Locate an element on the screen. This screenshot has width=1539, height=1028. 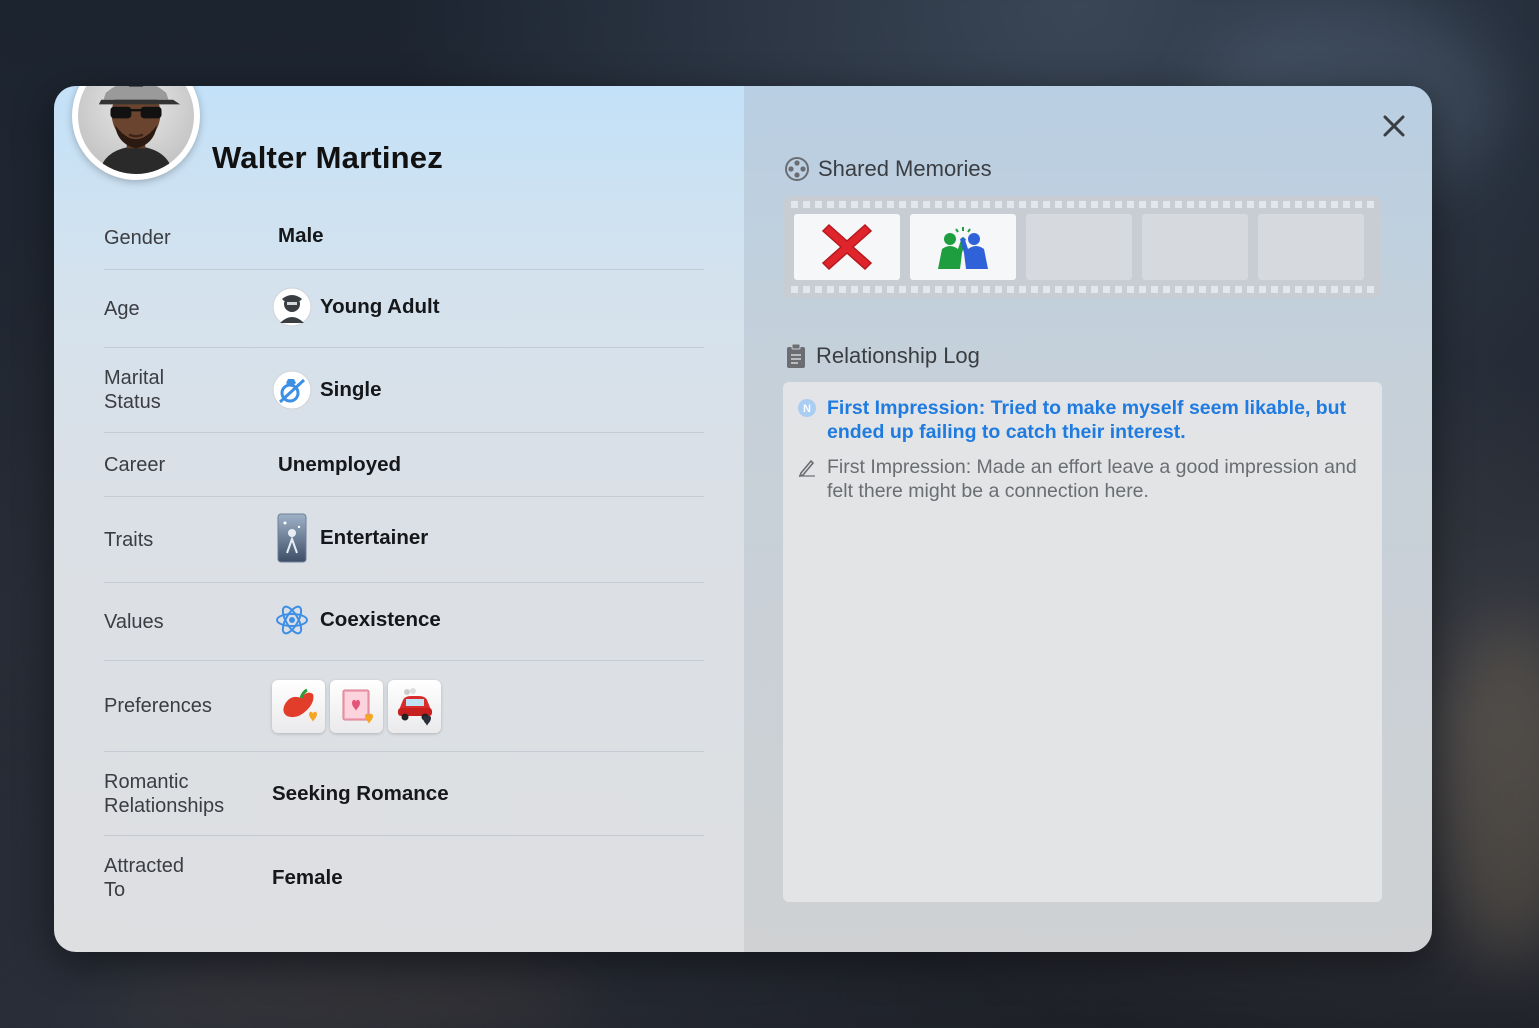
attribute-value: Young Adult is located at coordinates (356, 307).